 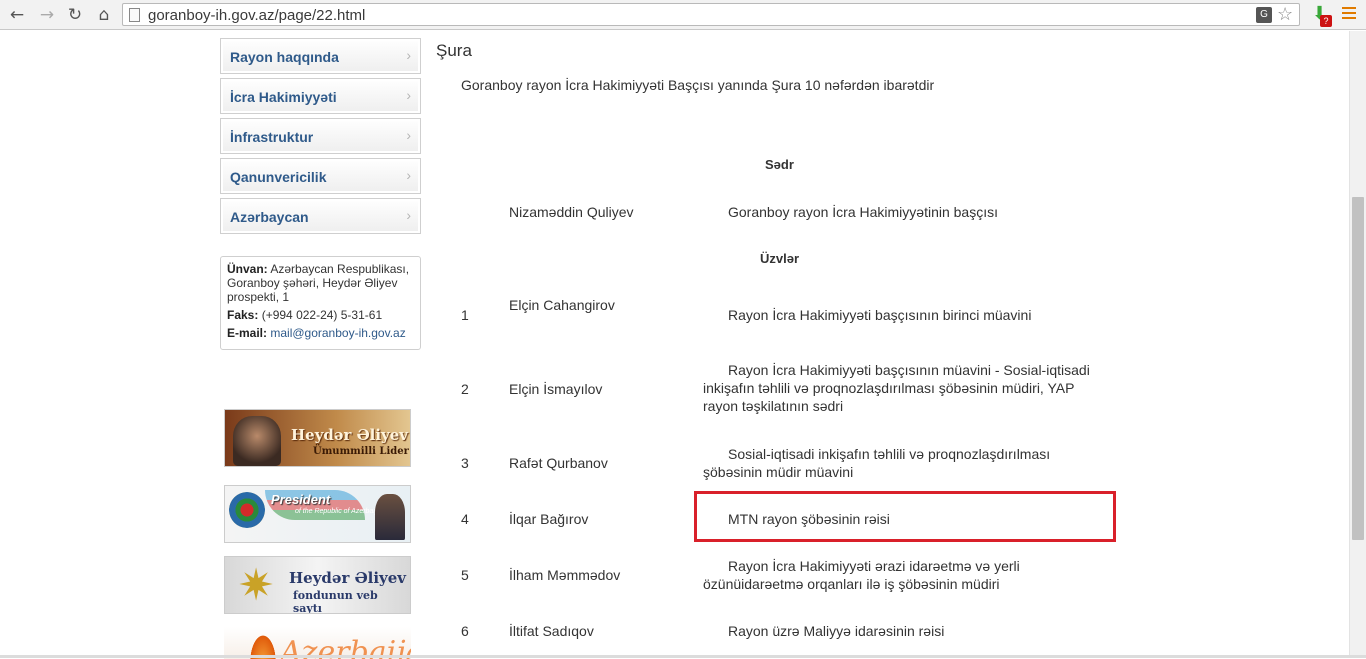 I want to click on member-name: Elçin Cahangirov, so click(x=562, y=305).